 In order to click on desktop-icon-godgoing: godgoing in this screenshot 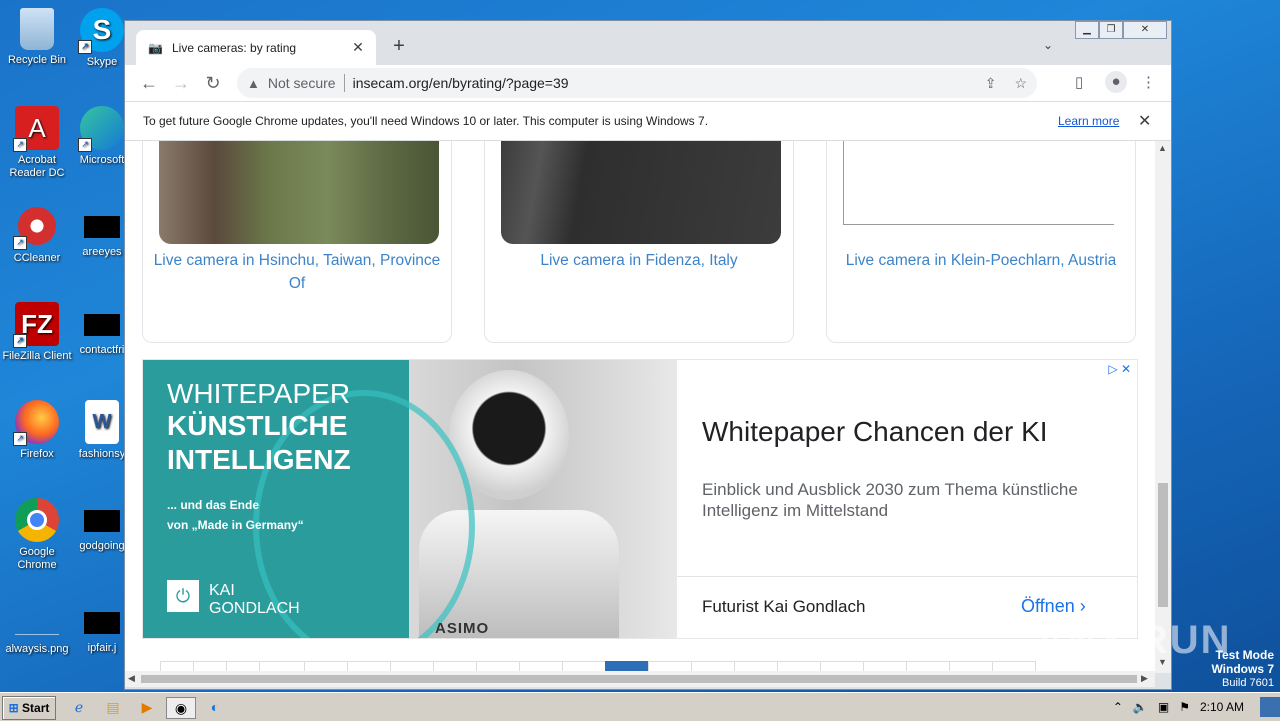, I will do `click(102, 525)`.